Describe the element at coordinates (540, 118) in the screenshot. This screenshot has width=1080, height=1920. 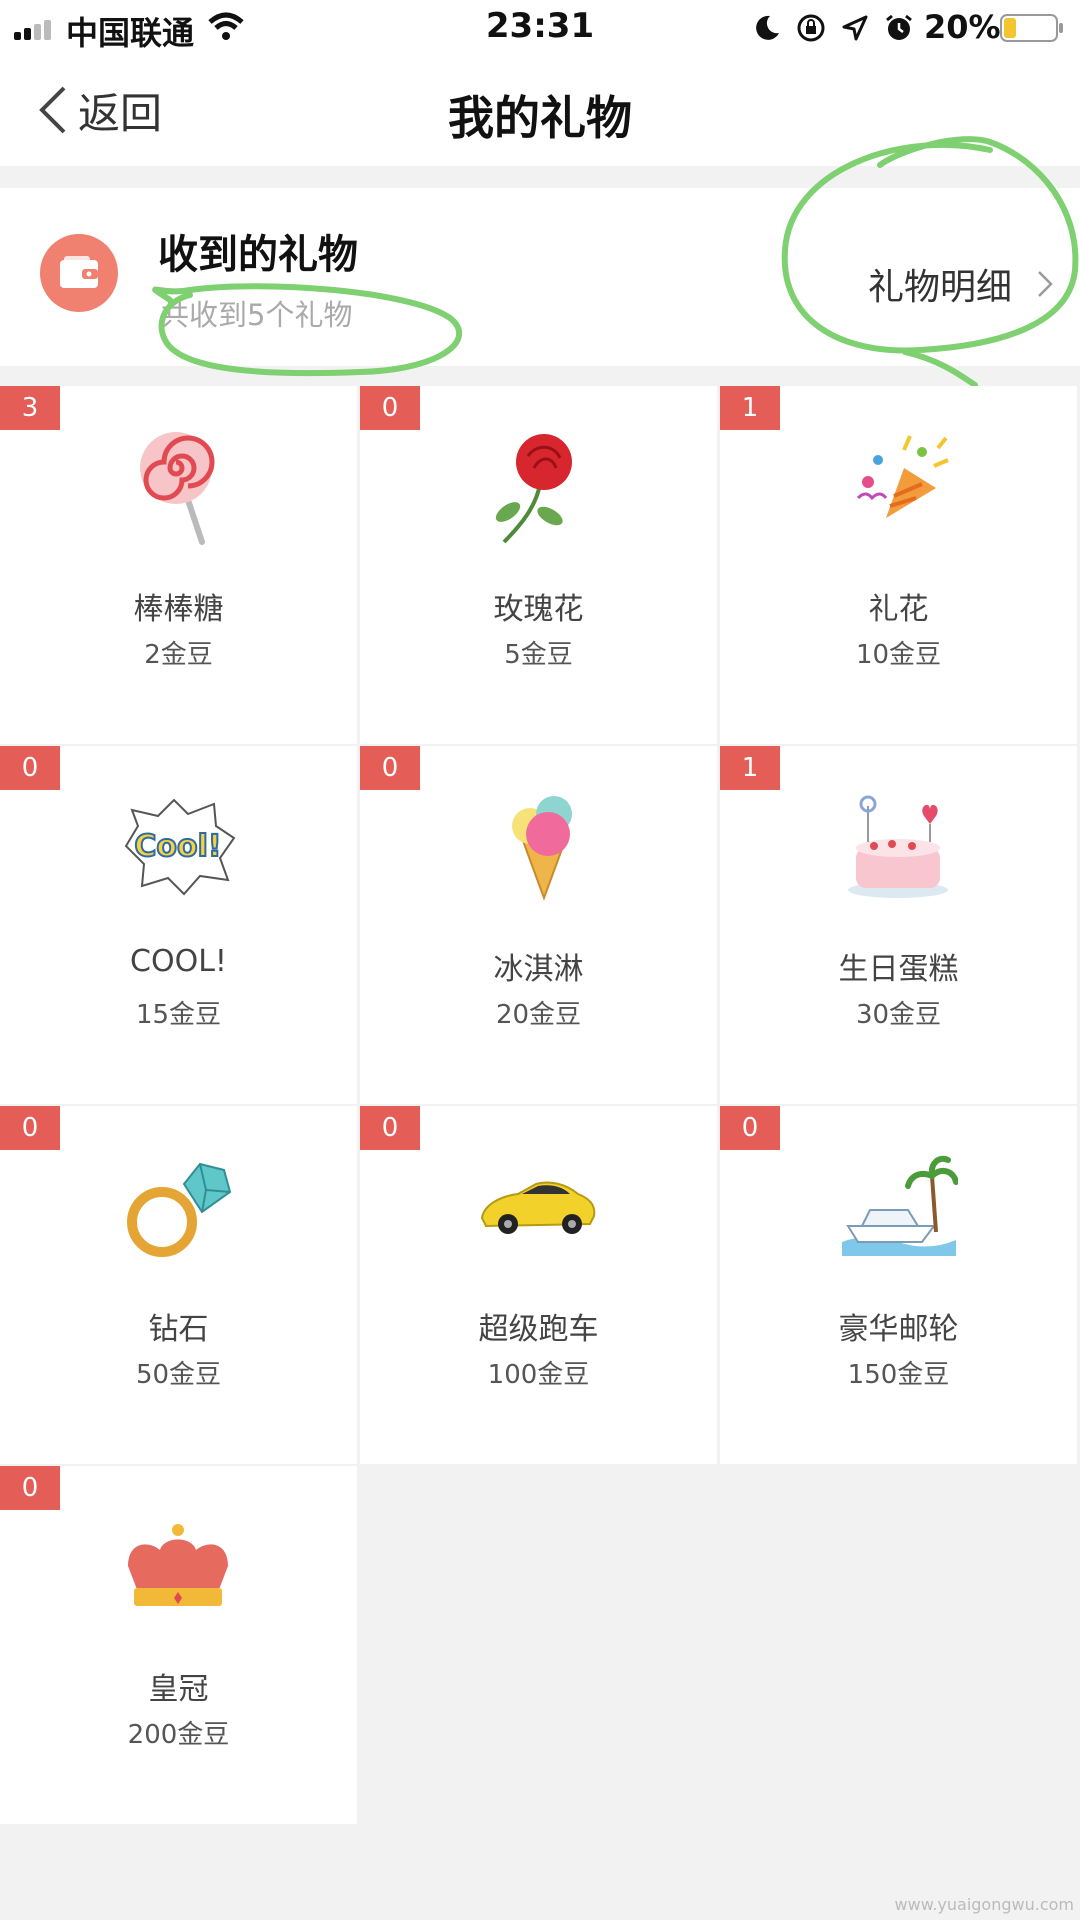
I see `page-title: 我的礼物` at that location.